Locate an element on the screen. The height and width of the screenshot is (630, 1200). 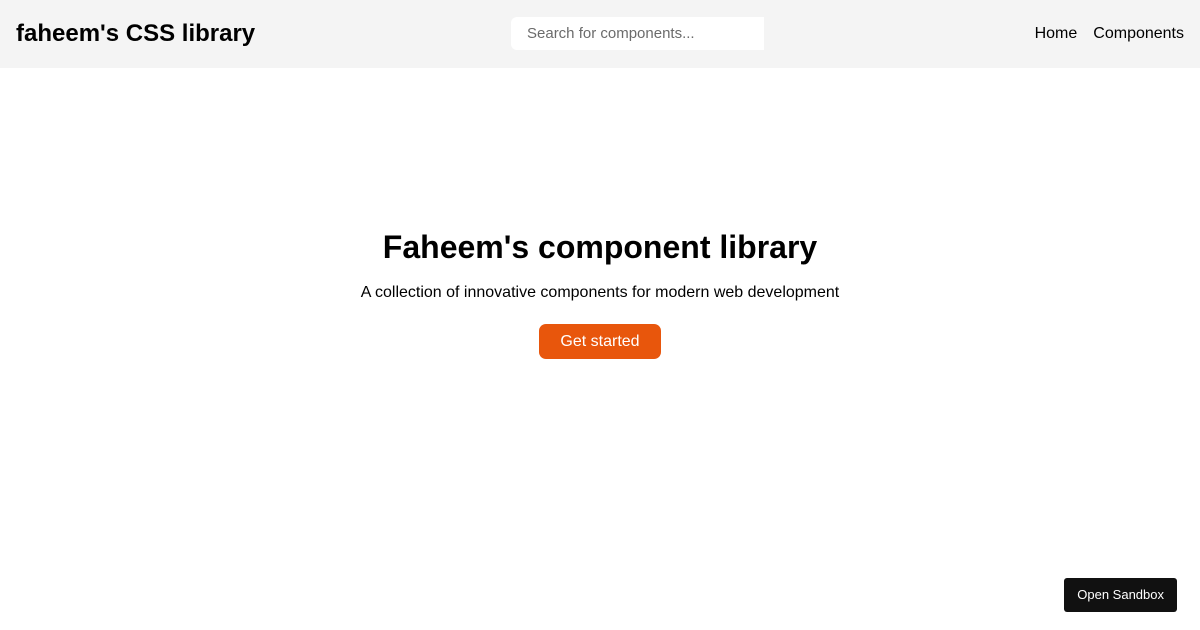
site-header: faheem's CSS library Home Components is located at coordinates (600, 34).